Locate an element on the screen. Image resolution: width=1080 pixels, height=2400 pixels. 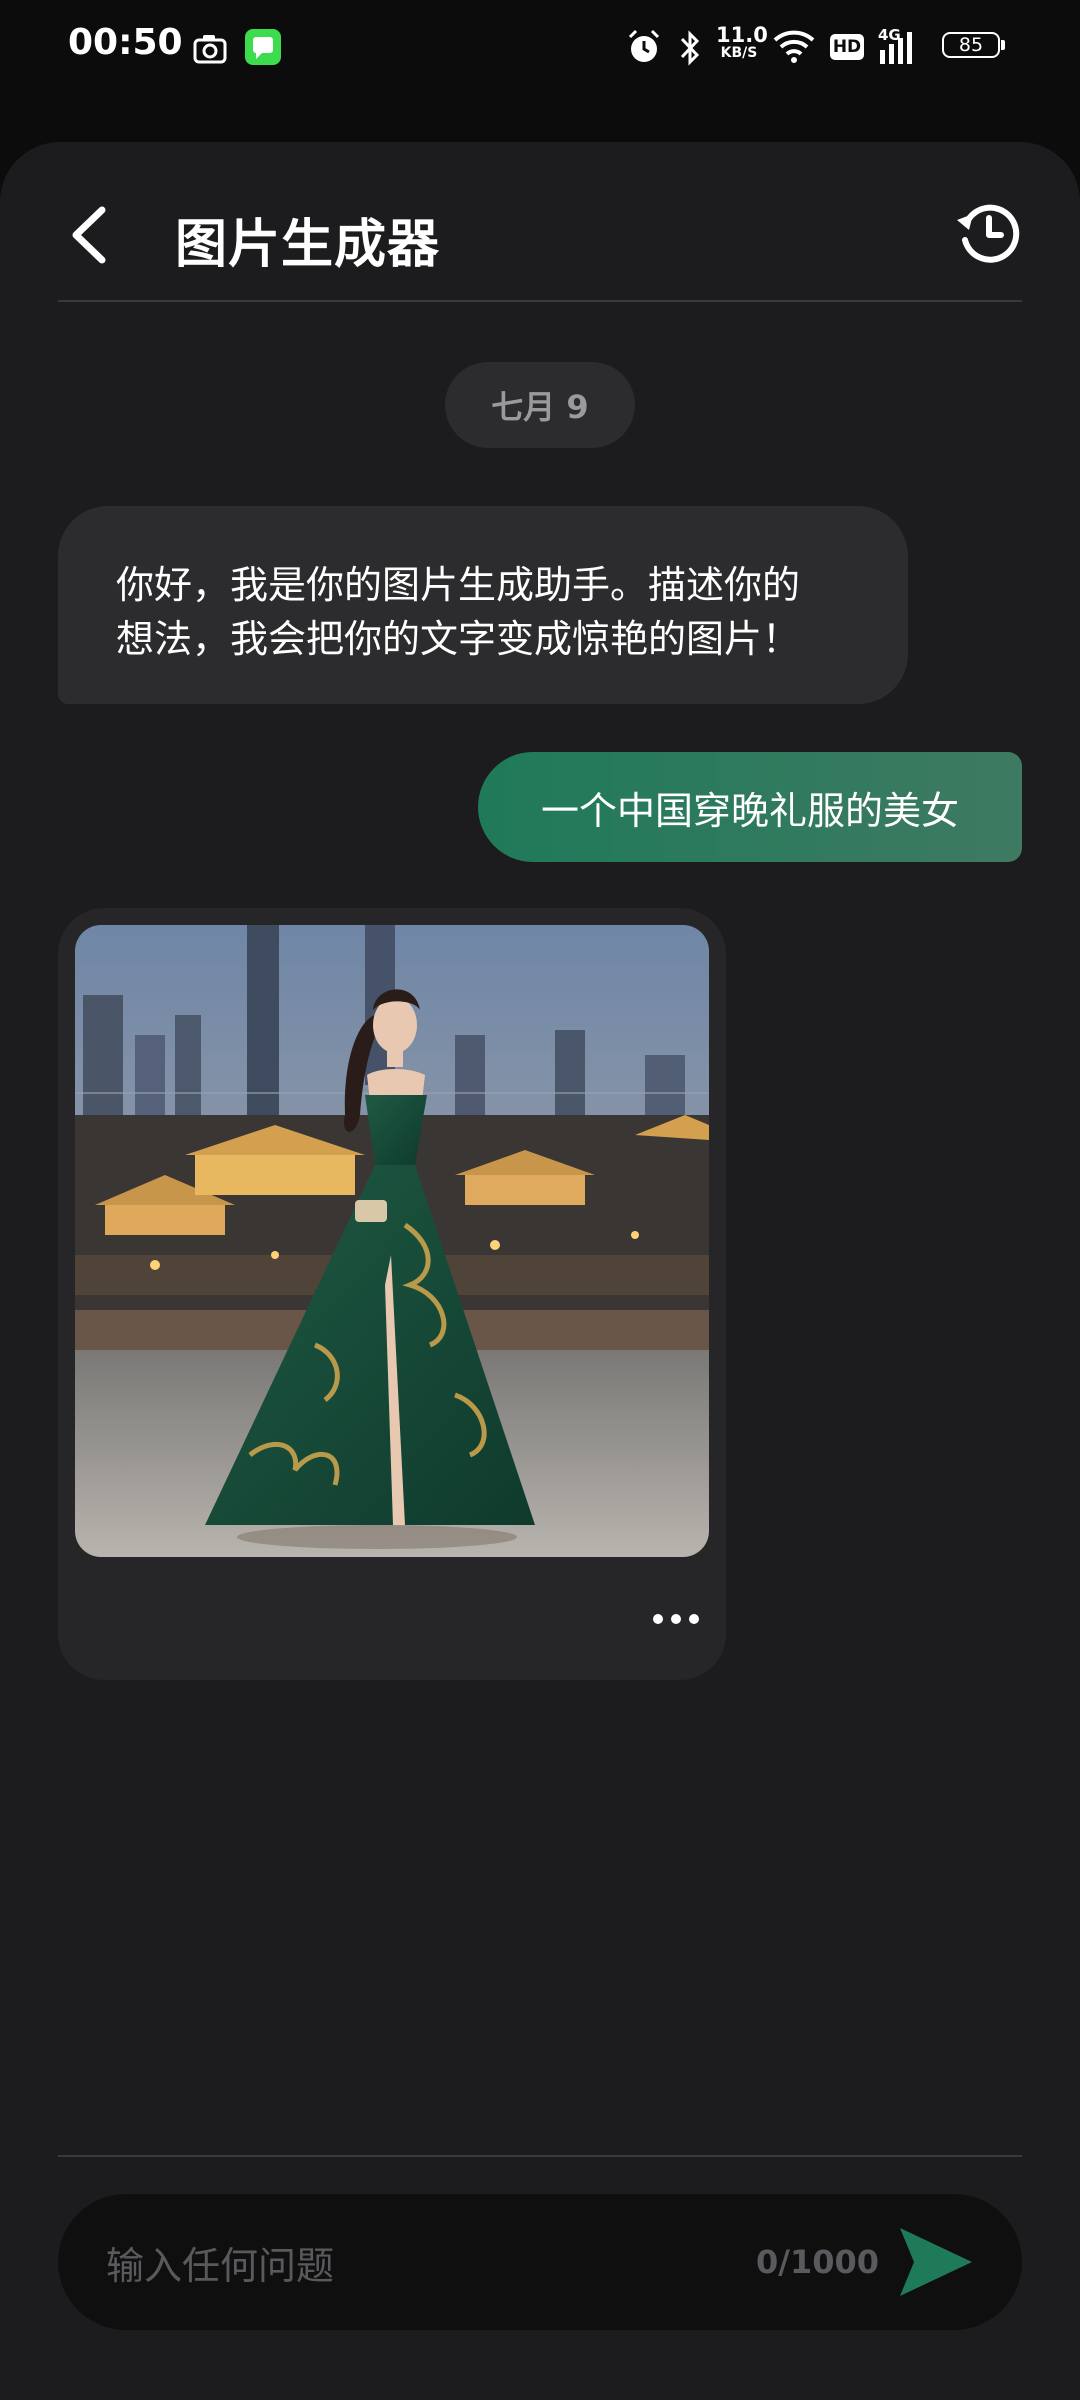
prompt-input-box: 输入任何问题 0/1000 is located at coordinates (540, 2262).